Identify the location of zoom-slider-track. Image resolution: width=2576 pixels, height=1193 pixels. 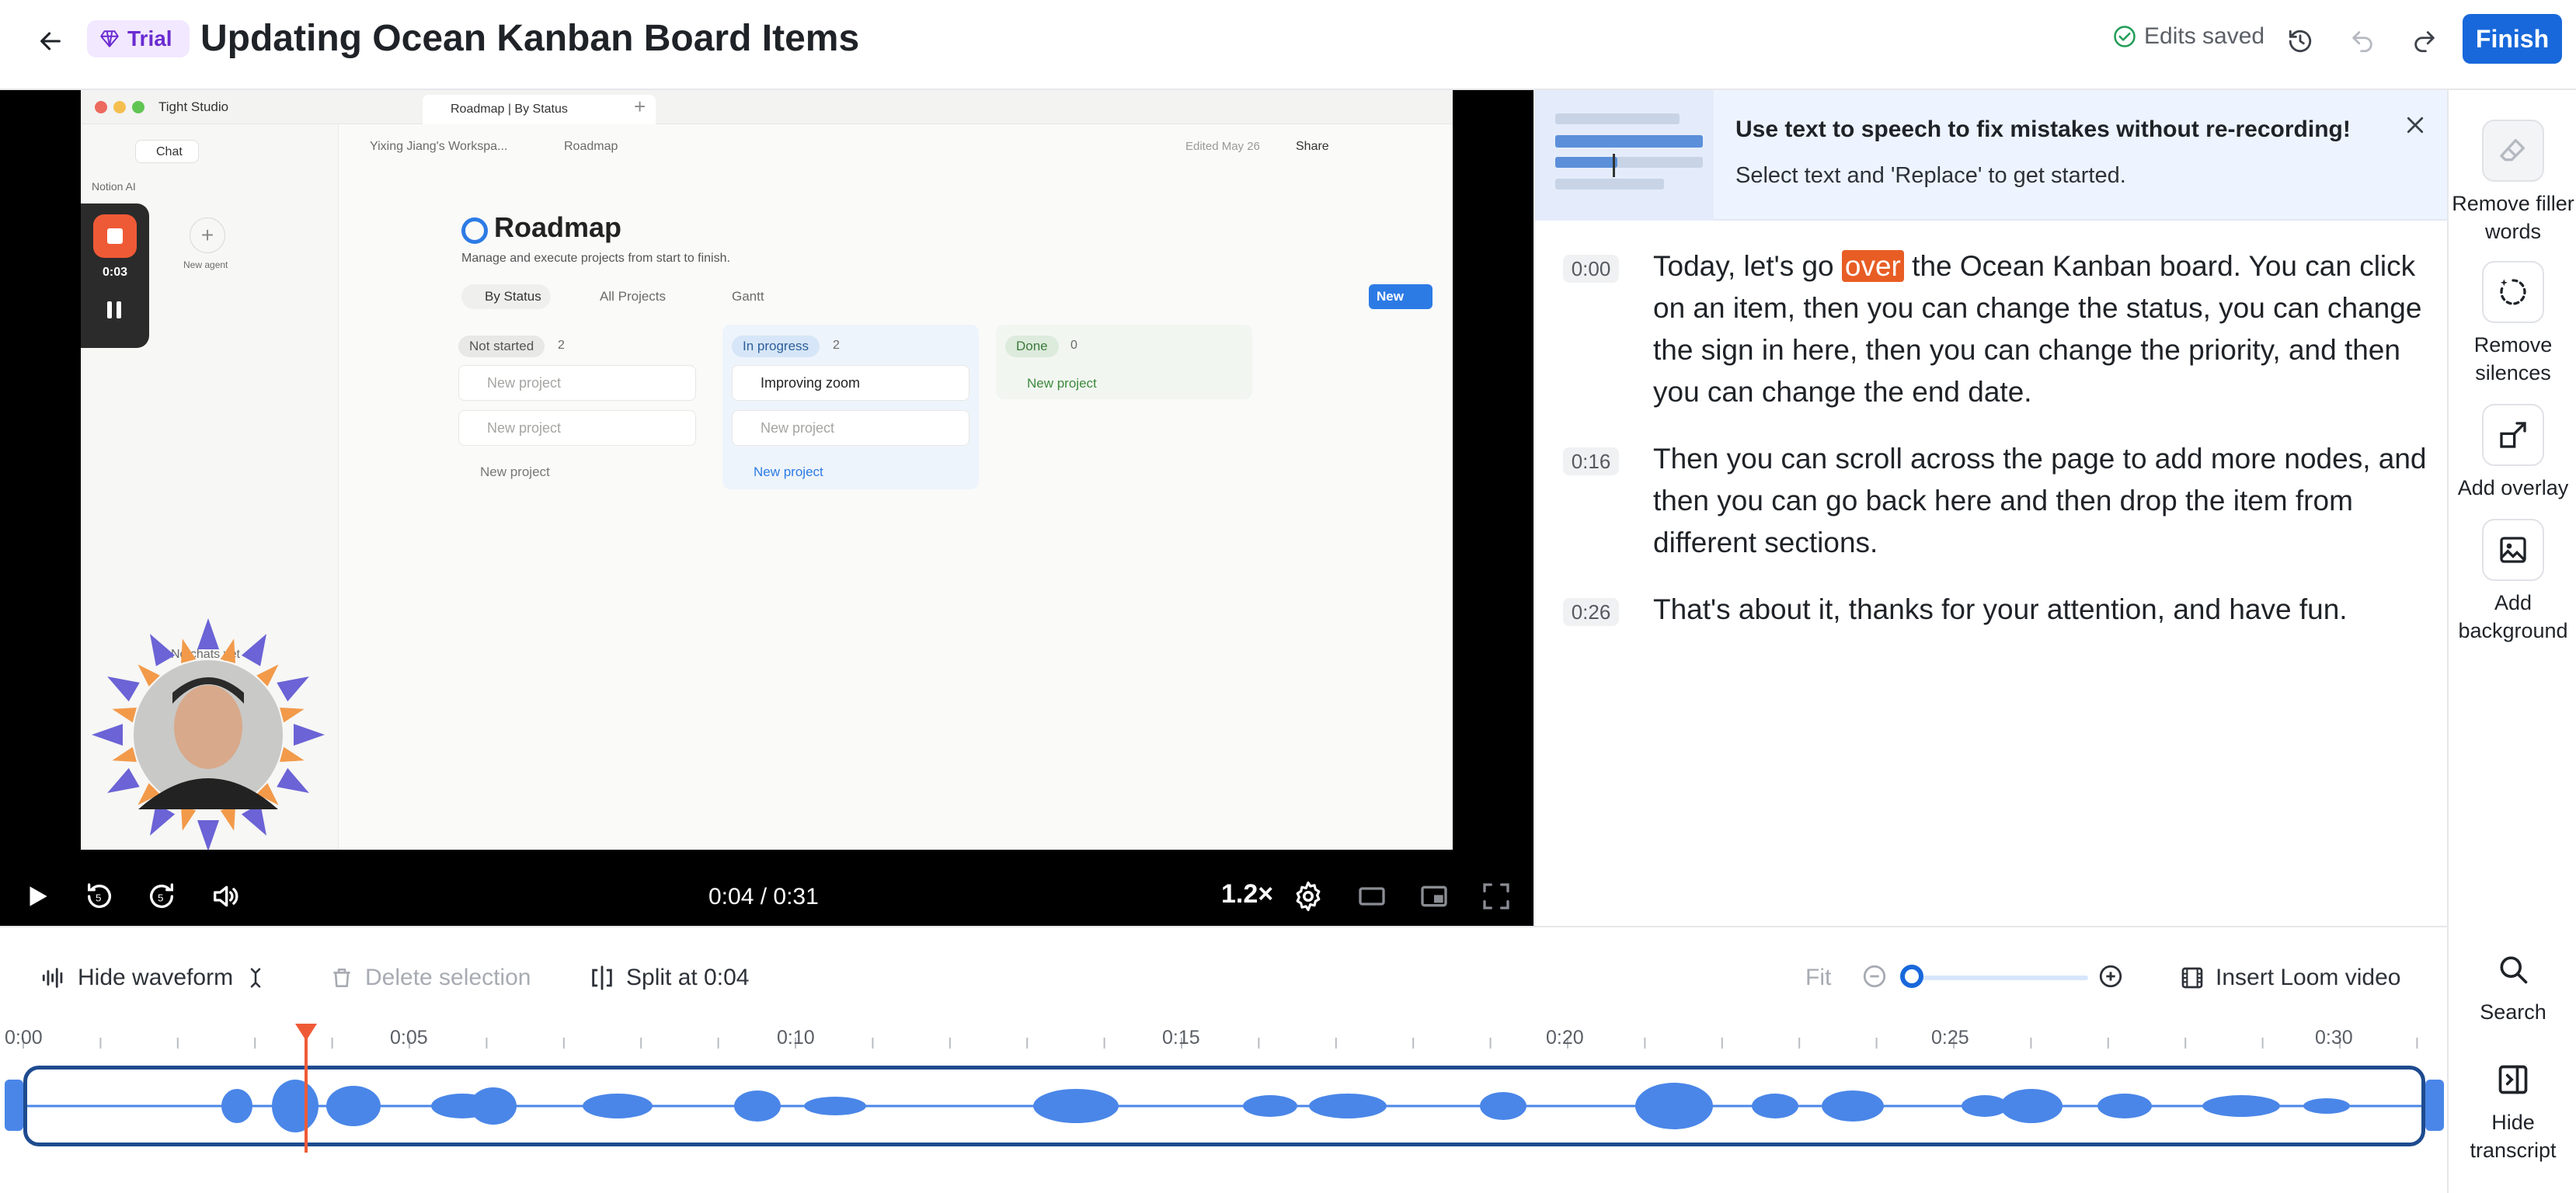
(1999, 978).